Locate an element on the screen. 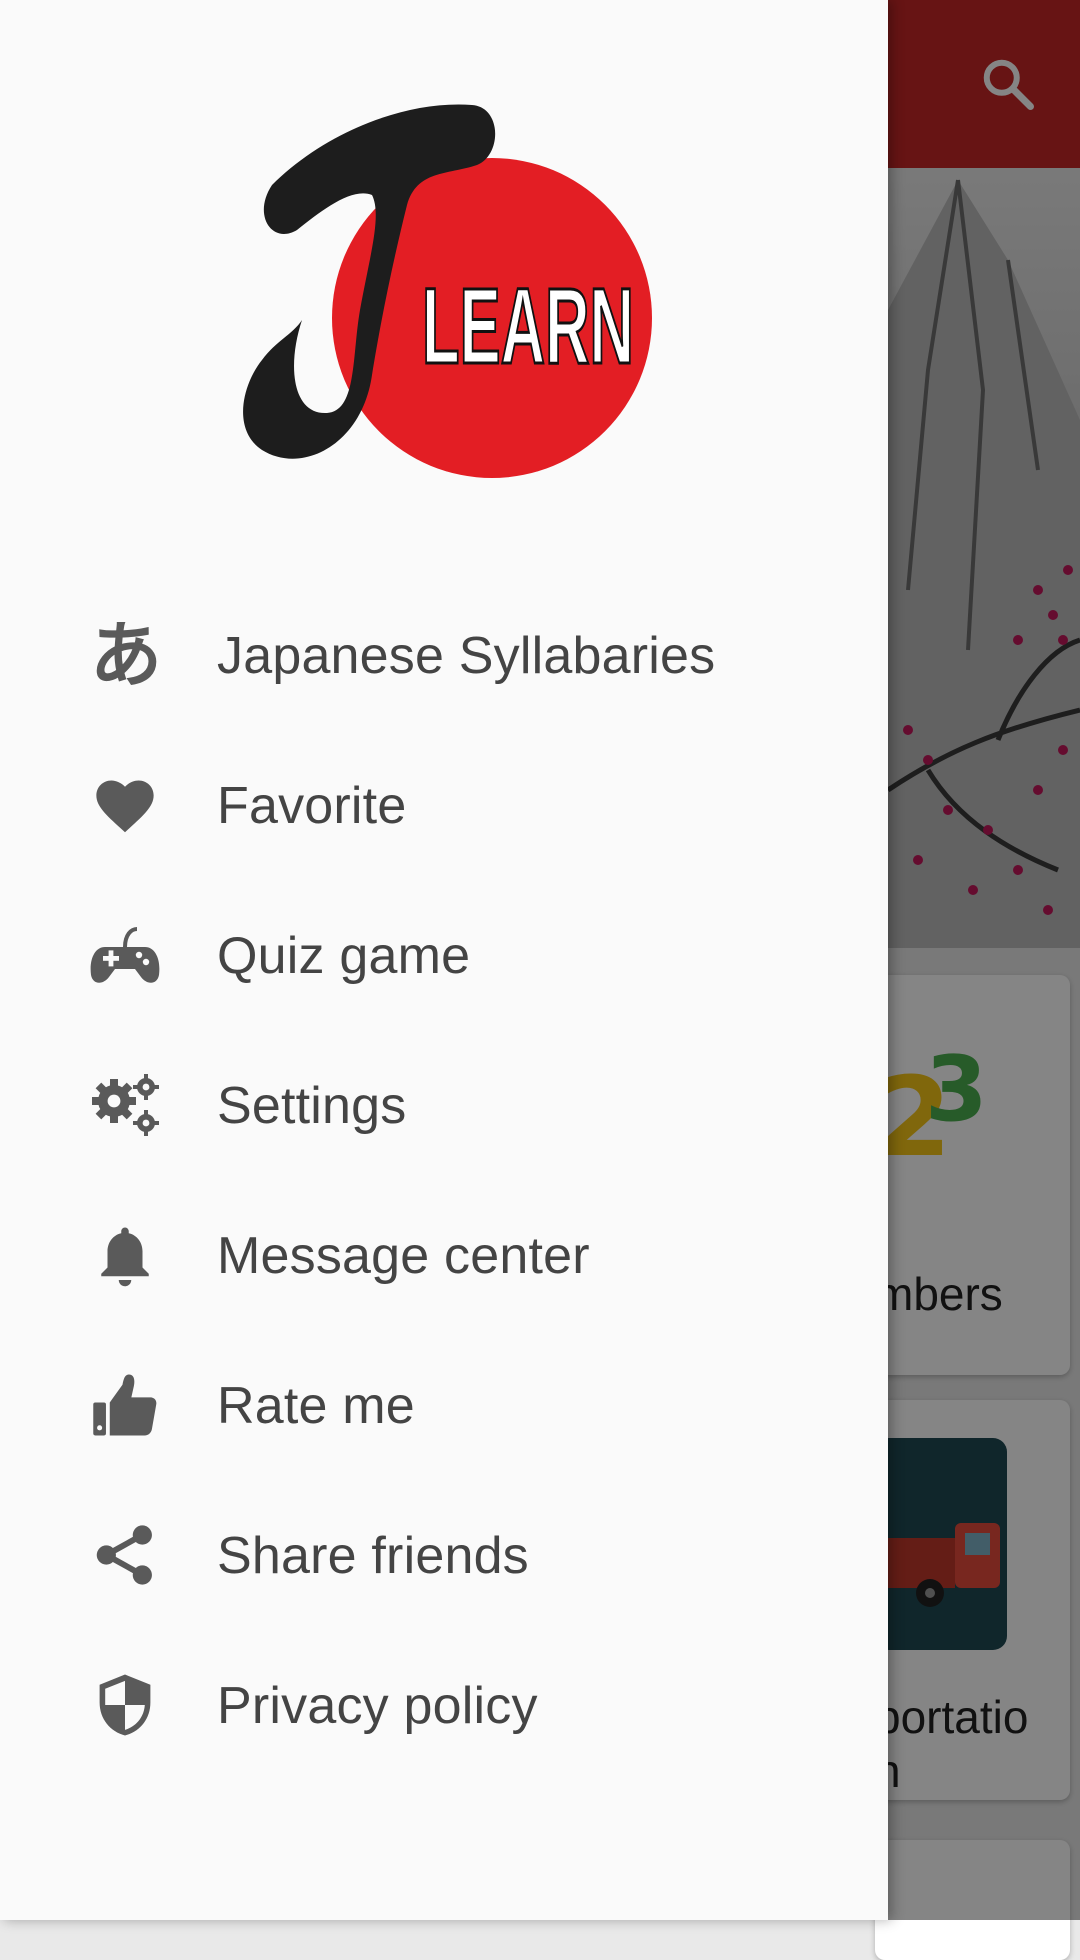 The height and width of the screenshot is (1960, 1080). heart-icon is located at coordinates (125, 805).